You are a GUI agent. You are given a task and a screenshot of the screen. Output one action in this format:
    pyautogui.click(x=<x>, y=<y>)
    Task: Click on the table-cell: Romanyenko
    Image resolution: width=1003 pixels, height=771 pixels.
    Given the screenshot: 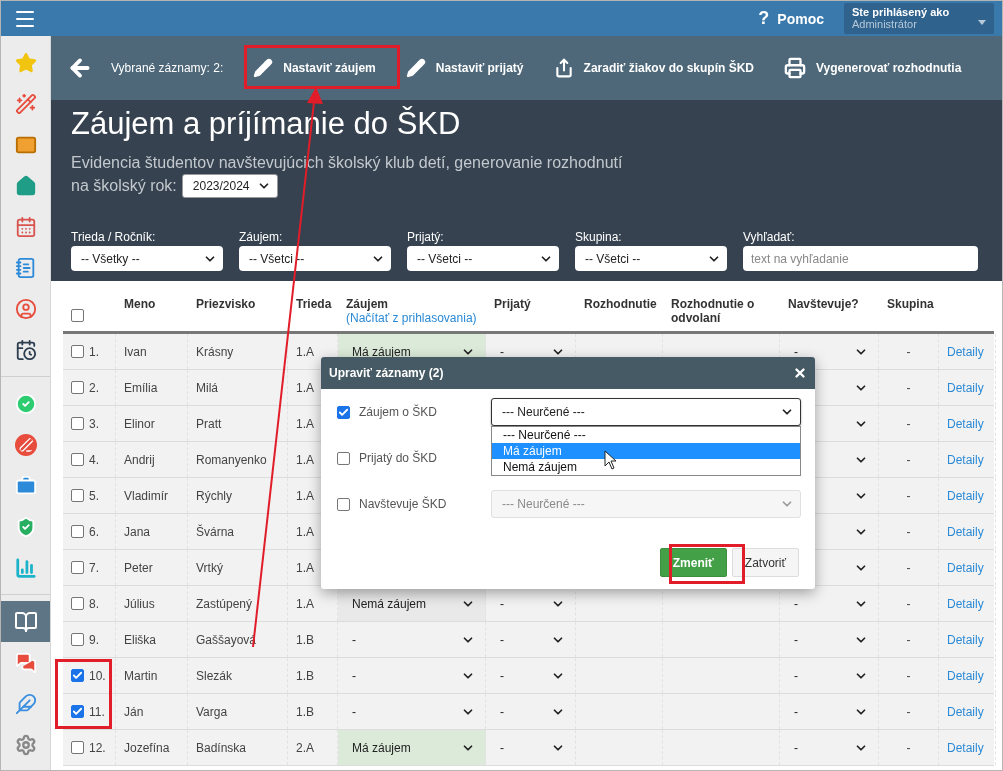 What is the action you would take?
    pyautogui.click(x=231, y=459)
    